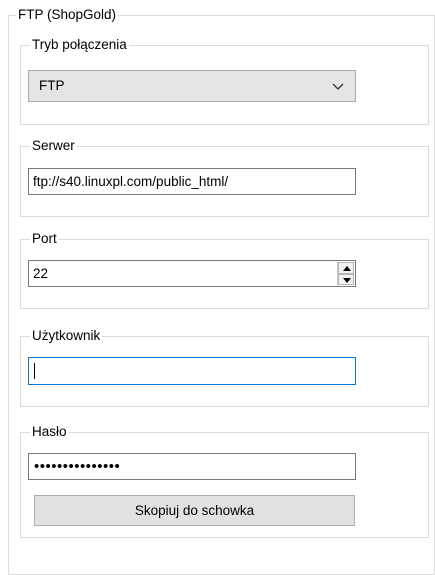 This screenshot has width=435, height=575. Describe the element at coordinates (52, 85) in the screenshot. I see `connection-mode-value: FTP` at that location.